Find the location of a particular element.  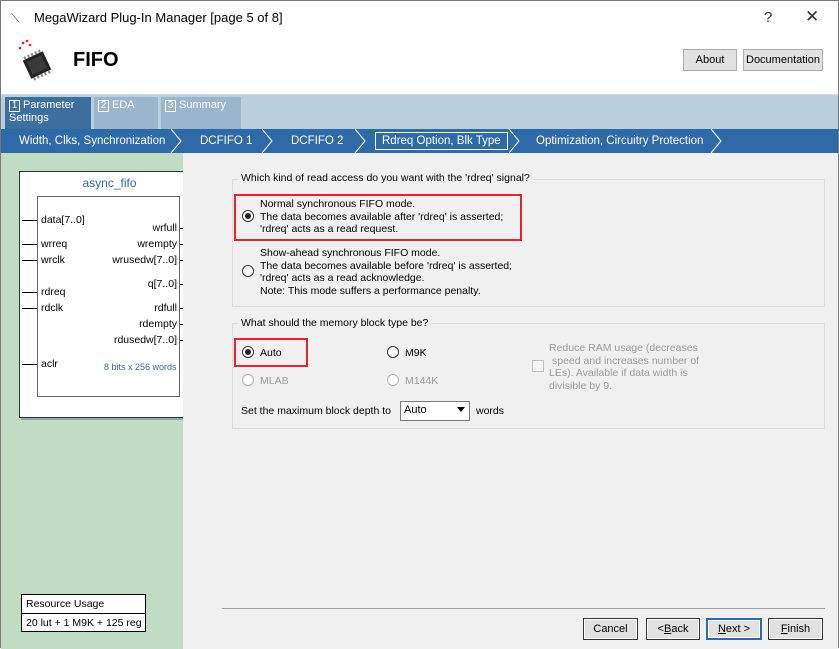

dropdown-arrow-icon is located at coordinates (461, 409).